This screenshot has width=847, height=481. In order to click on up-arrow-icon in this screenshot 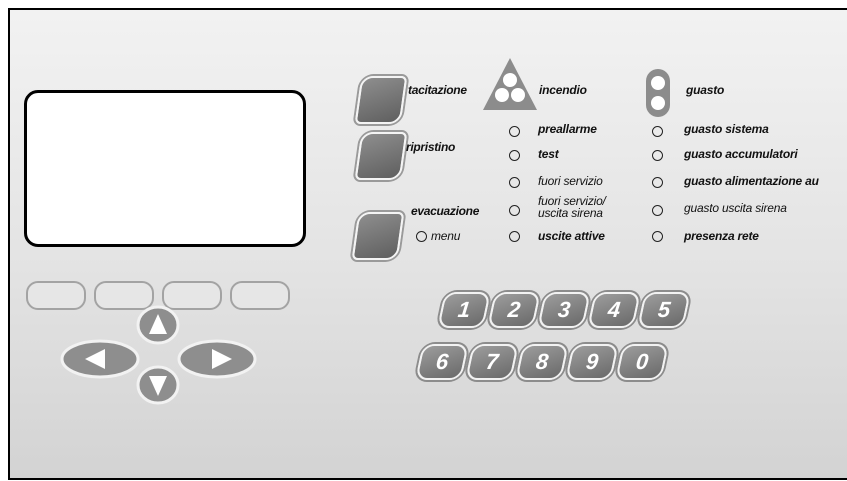, I will do `click(158, 325)`.